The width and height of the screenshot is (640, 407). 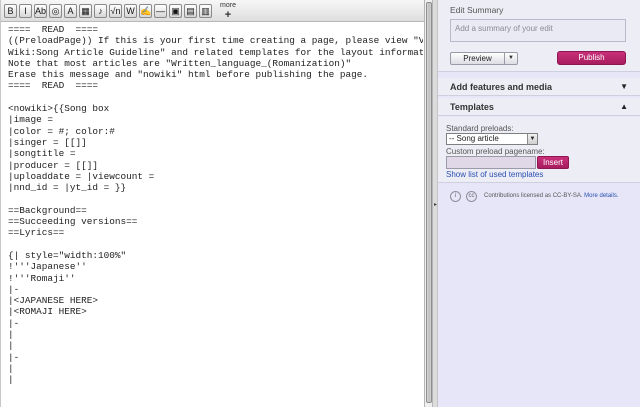 I want to click on media-button: ♪, so click(x=100, y=11).